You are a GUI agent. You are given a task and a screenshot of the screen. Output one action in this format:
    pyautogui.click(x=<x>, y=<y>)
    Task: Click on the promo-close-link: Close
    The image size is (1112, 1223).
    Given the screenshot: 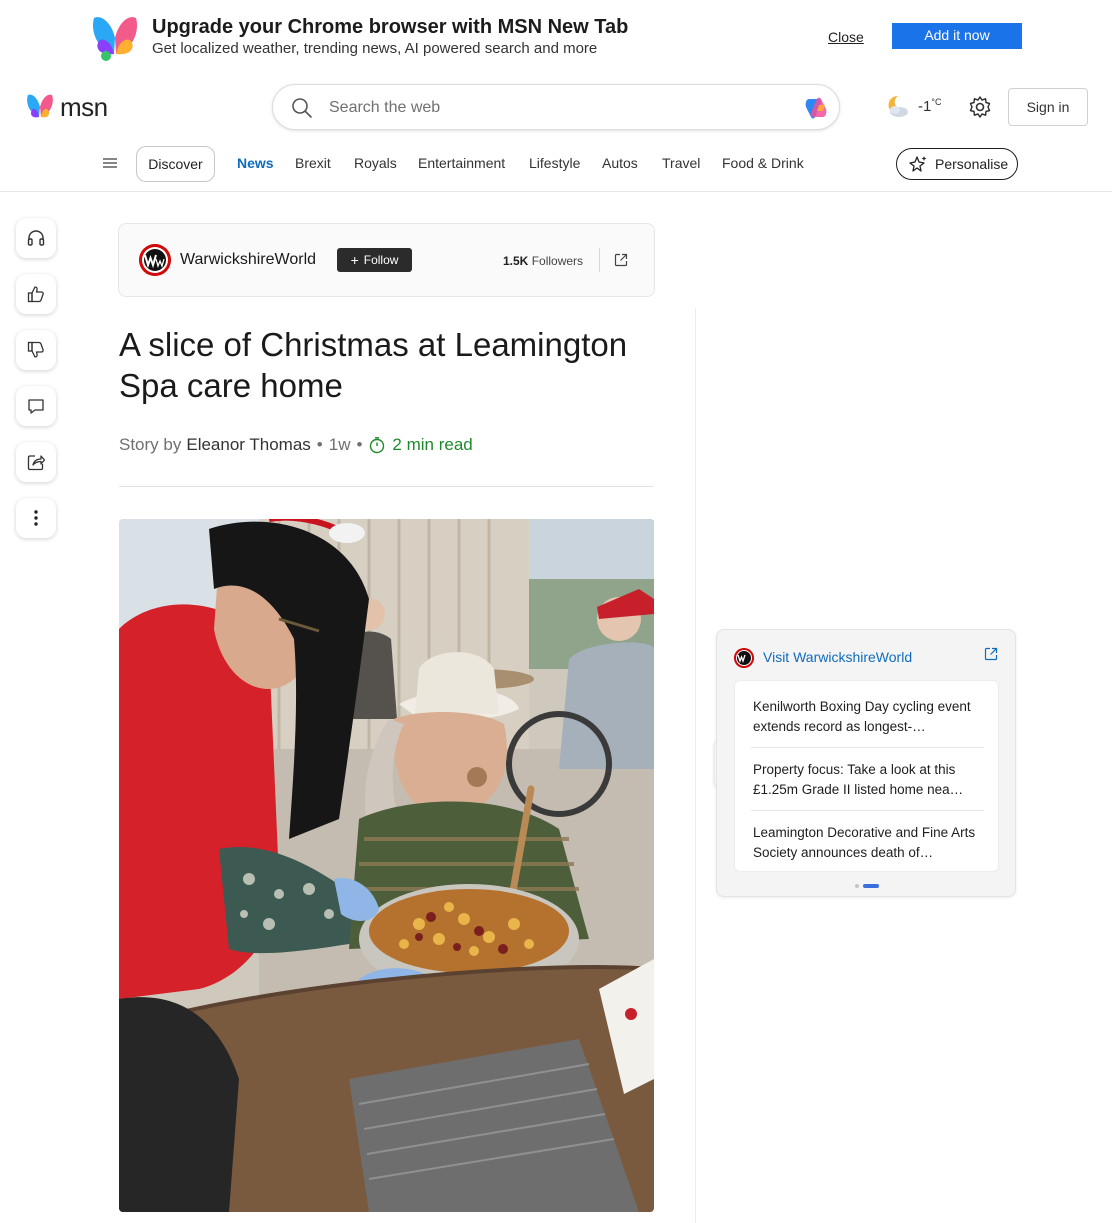 What is the action you would take?
    pyautogui.click(x=846, y=37)
    